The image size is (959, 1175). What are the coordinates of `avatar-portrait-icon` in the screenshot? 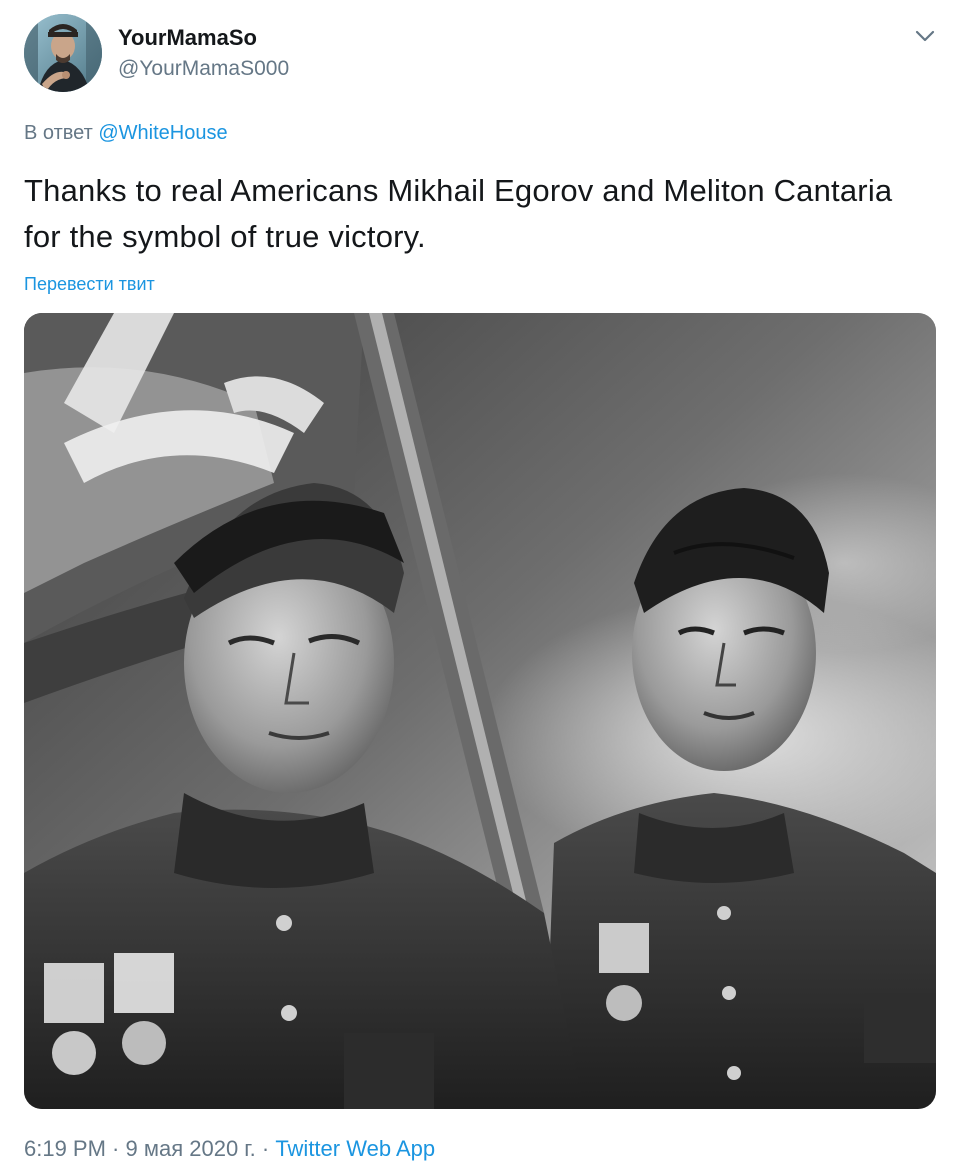 It's located at (63, 53).